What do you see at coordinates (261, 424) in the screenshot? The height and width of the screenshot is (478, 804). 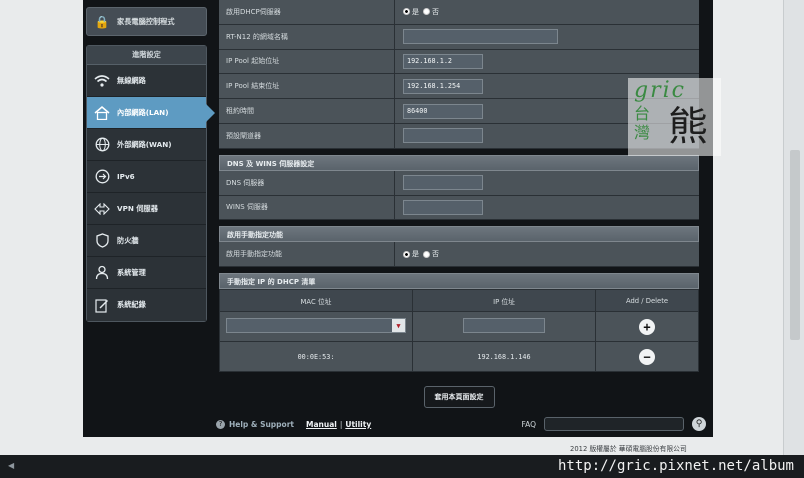 I see `help-support-label: Help & Support` at bounding box center [261, 424].